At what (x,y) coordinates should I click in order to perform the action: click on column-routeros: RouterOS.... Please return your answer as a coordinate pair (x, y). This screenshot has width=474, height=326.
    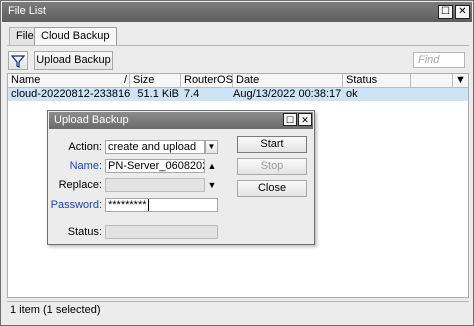
    Looking at the image, I should click on (211, 81).